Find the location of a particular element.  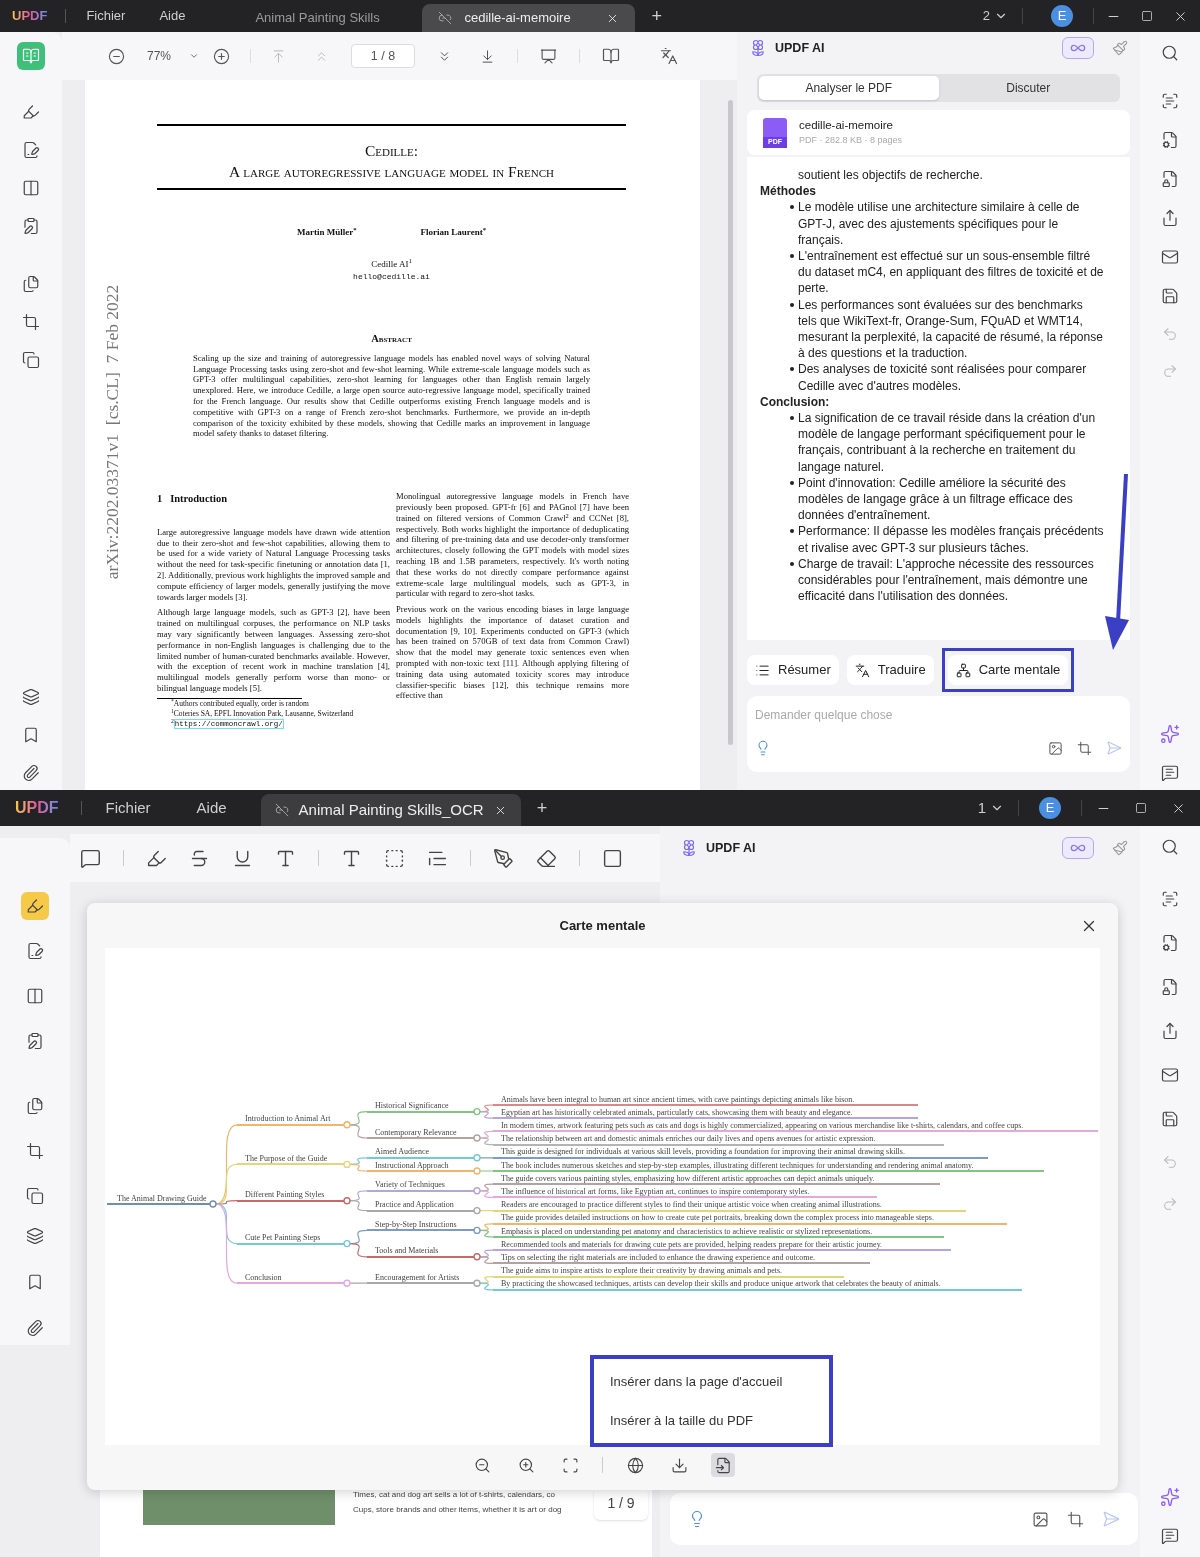

node-label: The guide provides detailed instructions on how to create cute pet portraits, breaking down the complex process into manageable steps. is located at coordinates (717, 1218).